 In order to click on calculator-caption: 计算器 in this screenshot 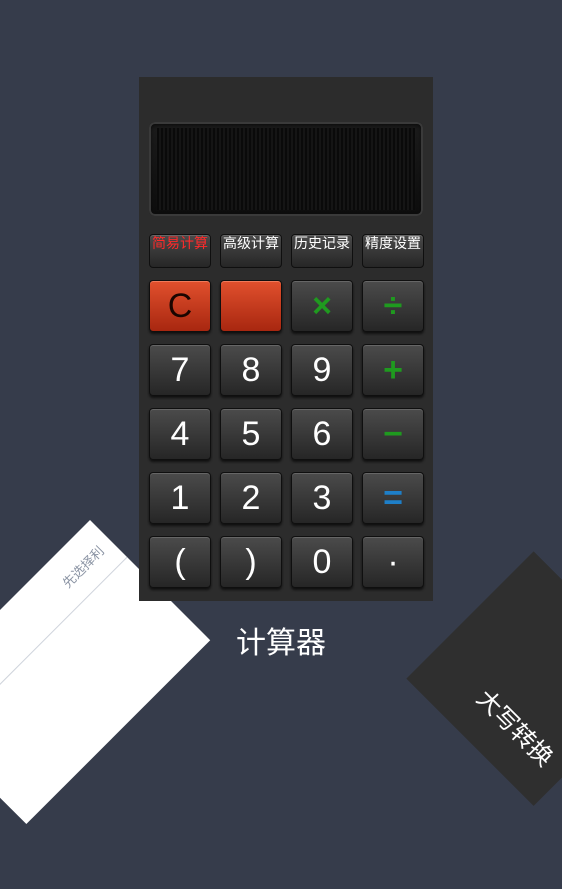, I will do `click(281, 640)`.